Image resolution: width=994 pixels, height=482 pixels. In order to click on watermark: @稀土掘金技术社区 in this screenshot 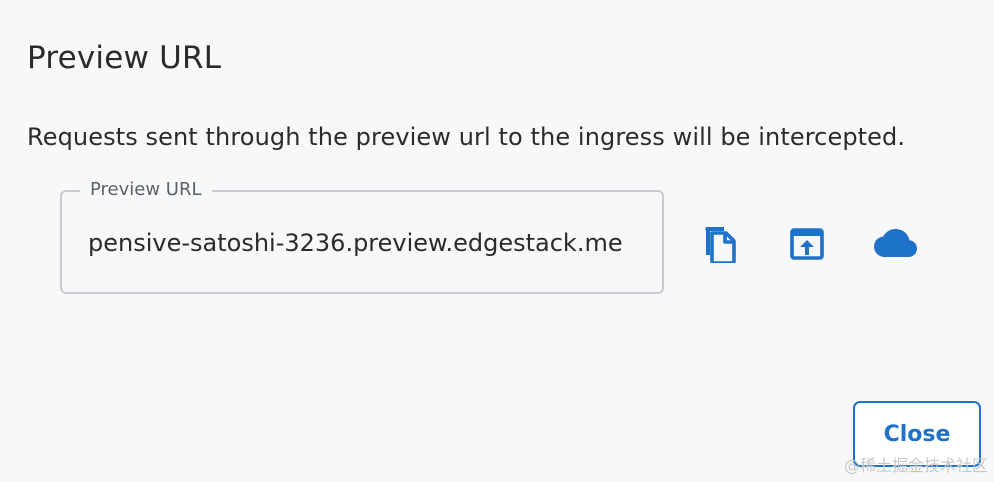, I will do `click(915, 465)`.